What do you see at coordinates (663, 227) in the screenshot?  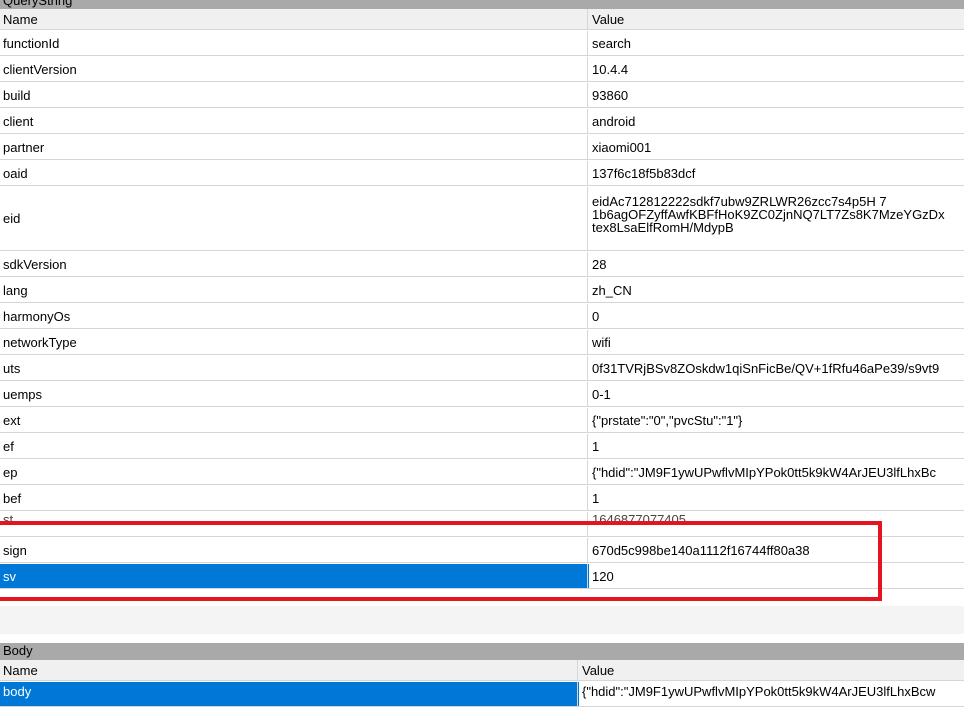 I see `value-line: tex8LsaElfRomH/MdypB` at bounding box center [663, 227].